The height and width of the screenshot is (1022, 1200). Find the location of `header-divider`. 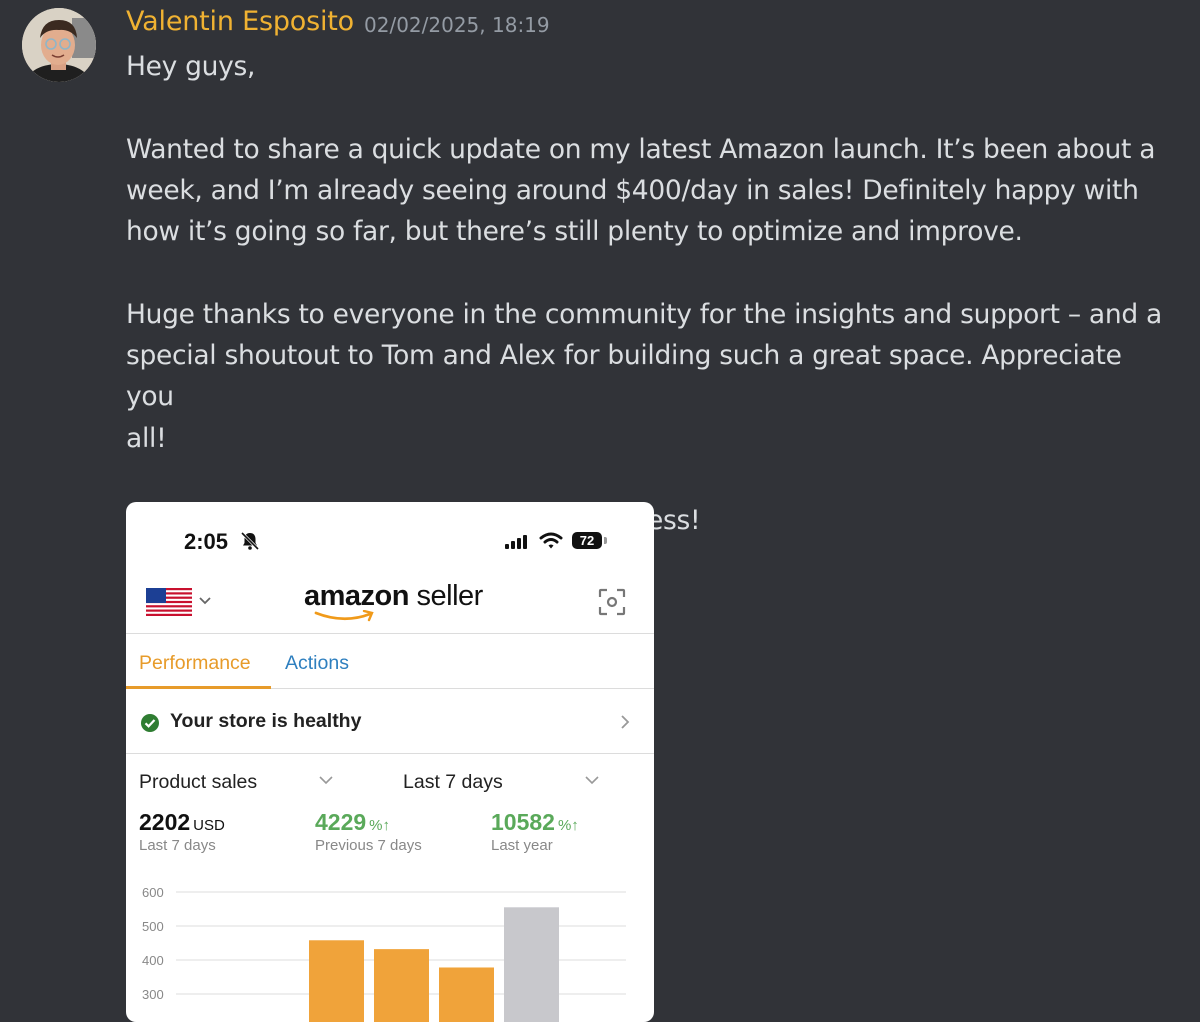

header-divider is located at coordinates (390, 633).